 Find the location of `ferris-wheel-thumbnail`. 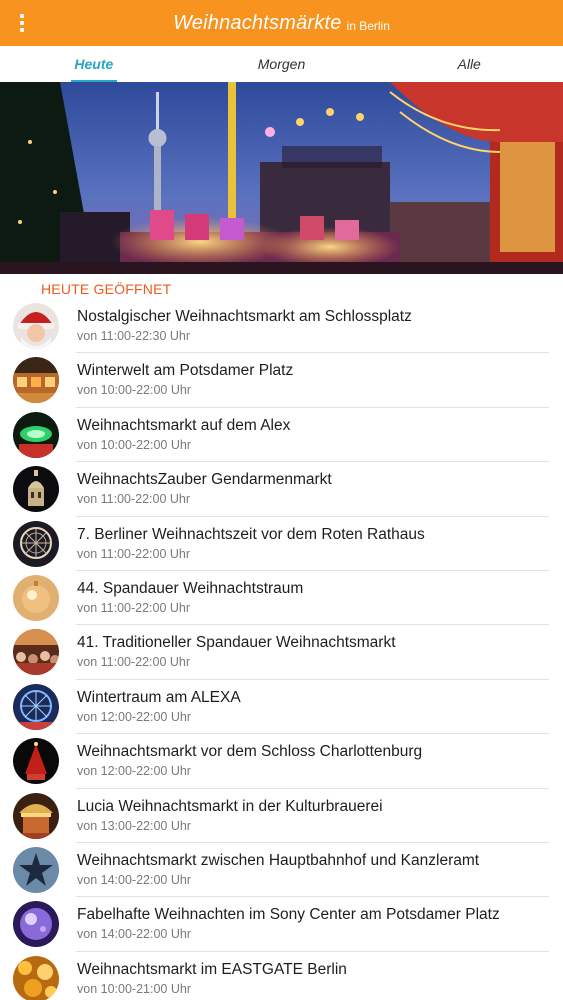

ferris-wheel-thumbnail is located at coordinates (36, 543).